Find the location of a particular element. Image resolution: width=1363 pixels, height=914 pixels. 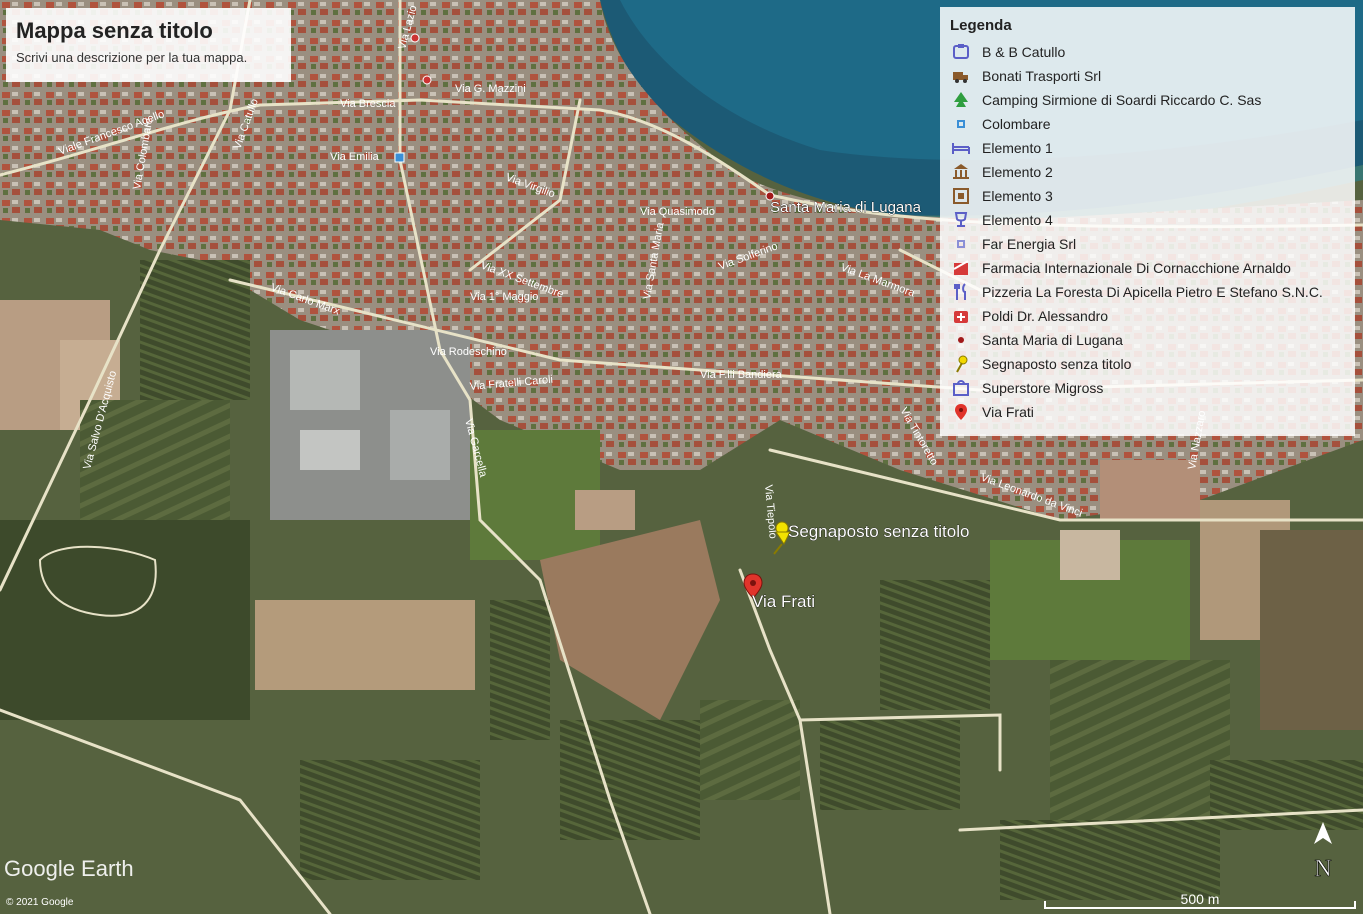

scale-bar: 500 m is located at coordinates (1200, 901).